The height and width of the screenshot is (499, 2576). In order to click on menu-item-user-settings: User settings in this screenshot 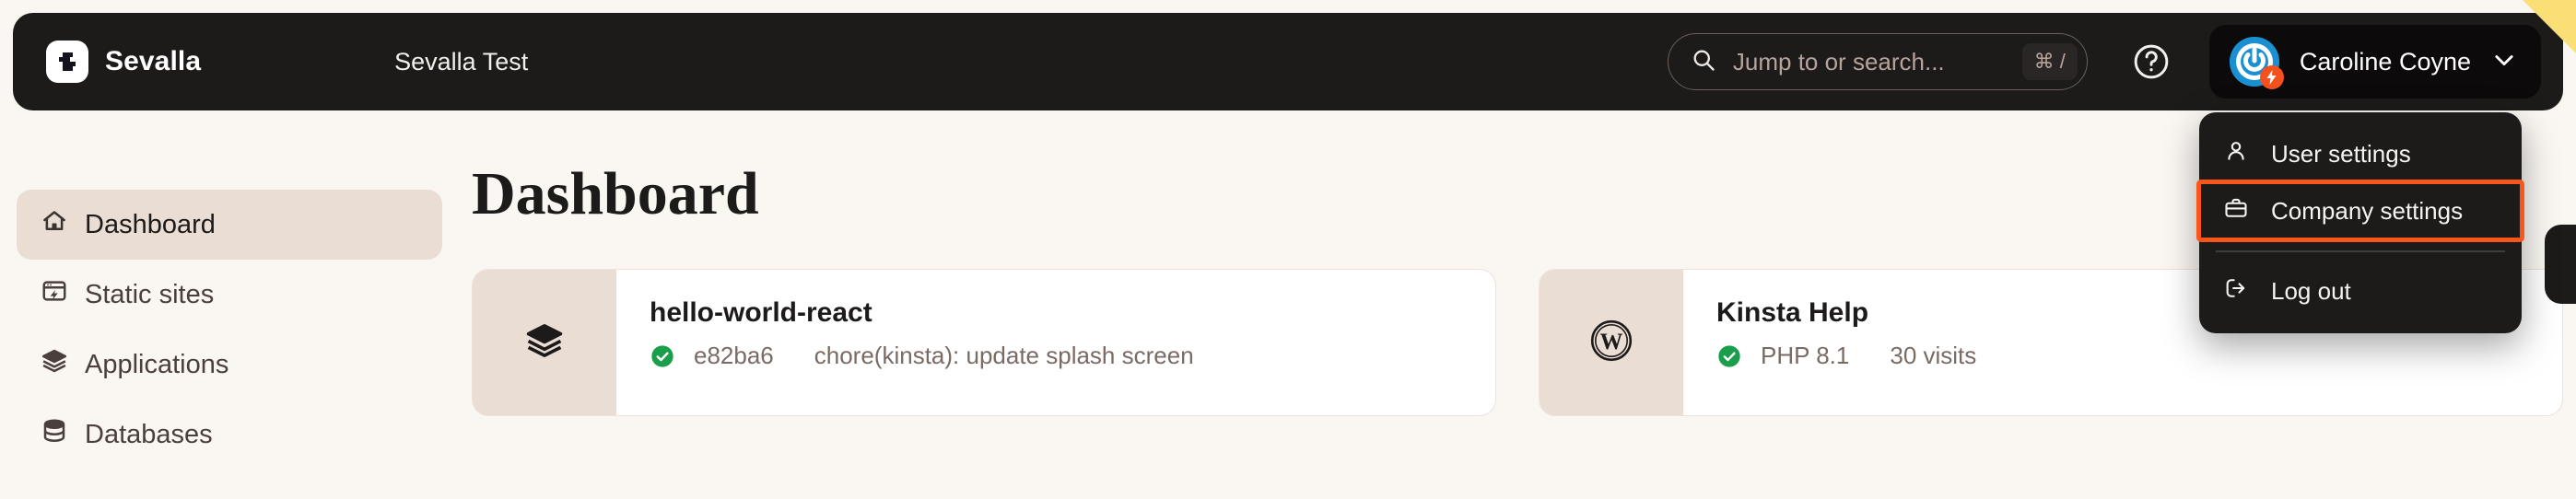, I will do `click(2360, 153)`.